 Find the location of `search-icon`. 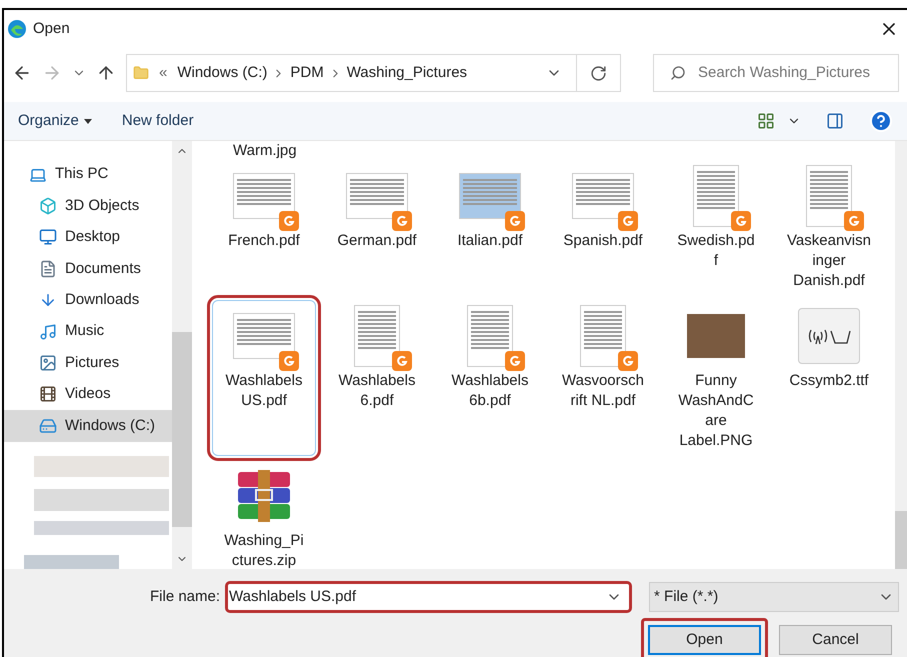

search-icon is located at coordinates (678, 73).